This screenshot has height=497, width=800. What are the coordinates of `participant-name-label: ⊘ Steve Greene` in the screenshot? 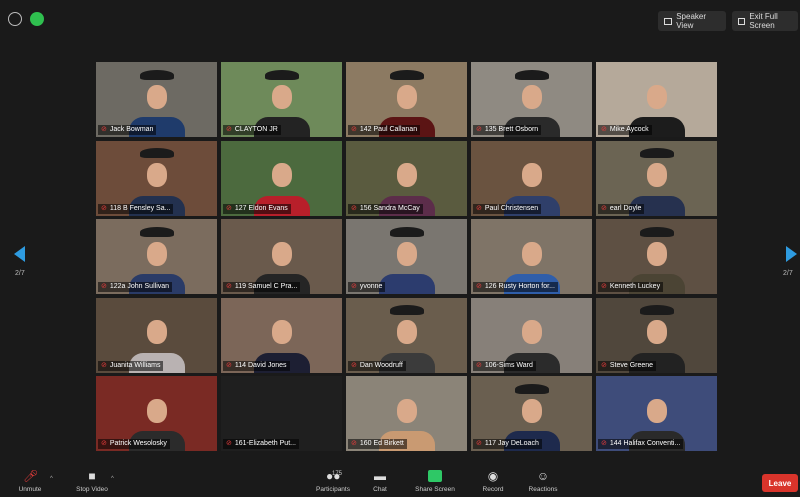 It's located at (627, 365).